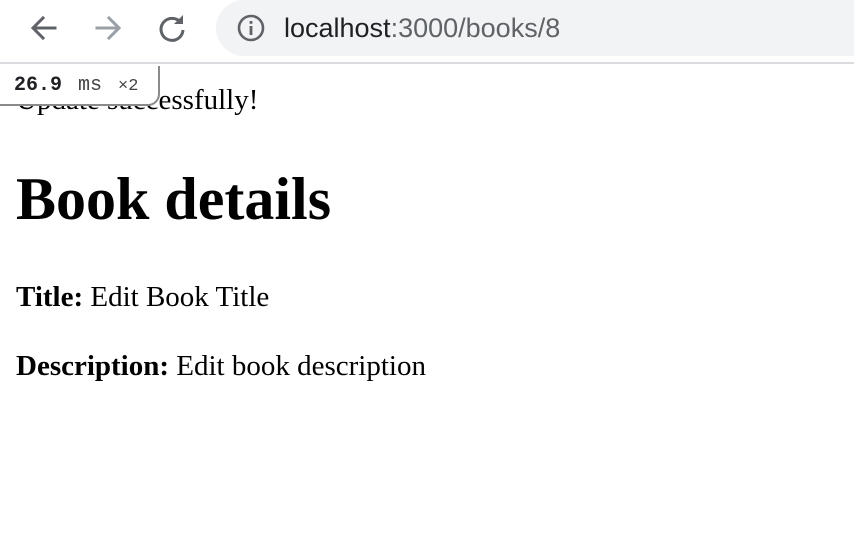  I want to click on reload-button, so click(172, 28).